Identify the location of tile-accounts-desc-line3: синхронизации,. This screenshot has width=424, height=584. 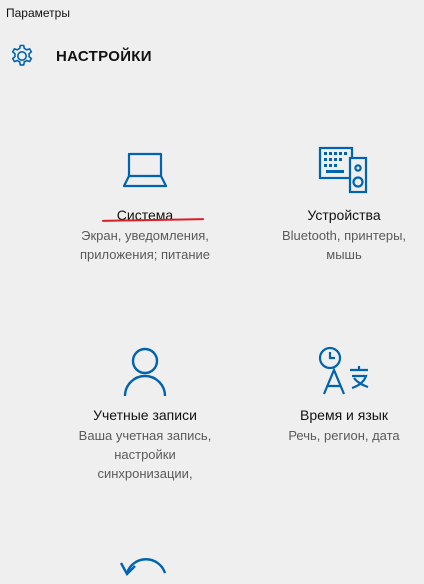
(145, 473).